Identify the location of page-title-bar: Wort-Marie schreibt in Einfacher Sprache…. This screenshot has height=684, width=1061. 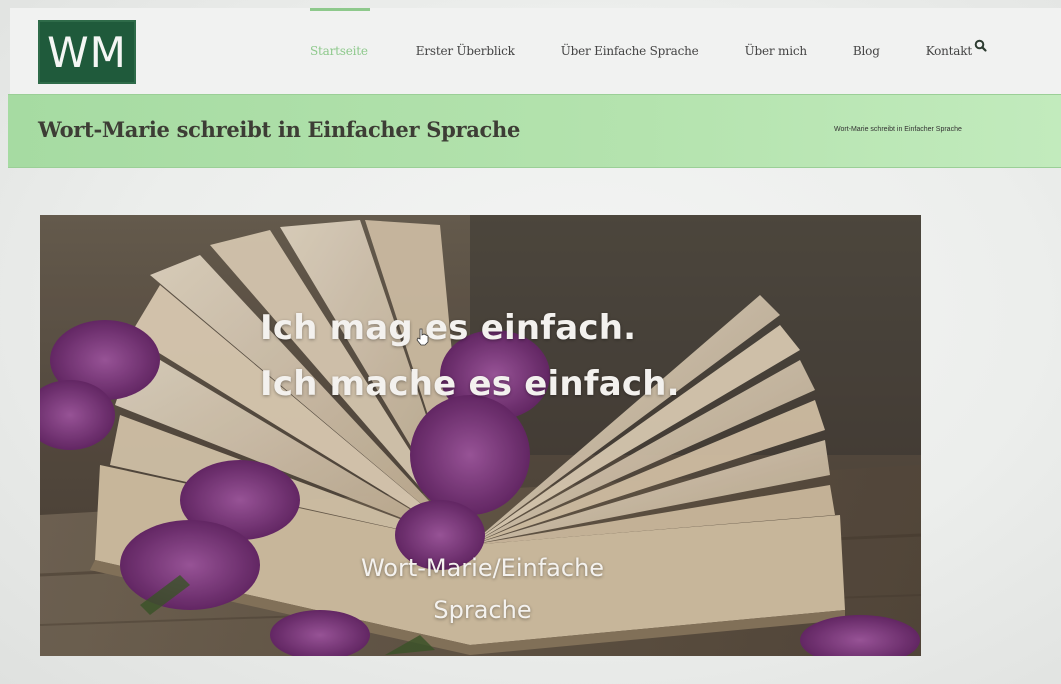
(534, 131).